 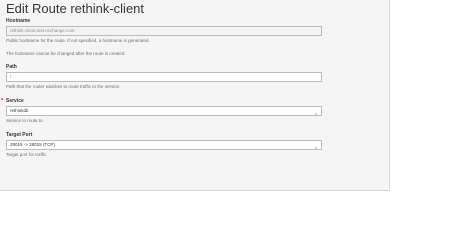 I want to click on hostname-value: rethink-client.test.exchange.com, so click(x=42, y=30).